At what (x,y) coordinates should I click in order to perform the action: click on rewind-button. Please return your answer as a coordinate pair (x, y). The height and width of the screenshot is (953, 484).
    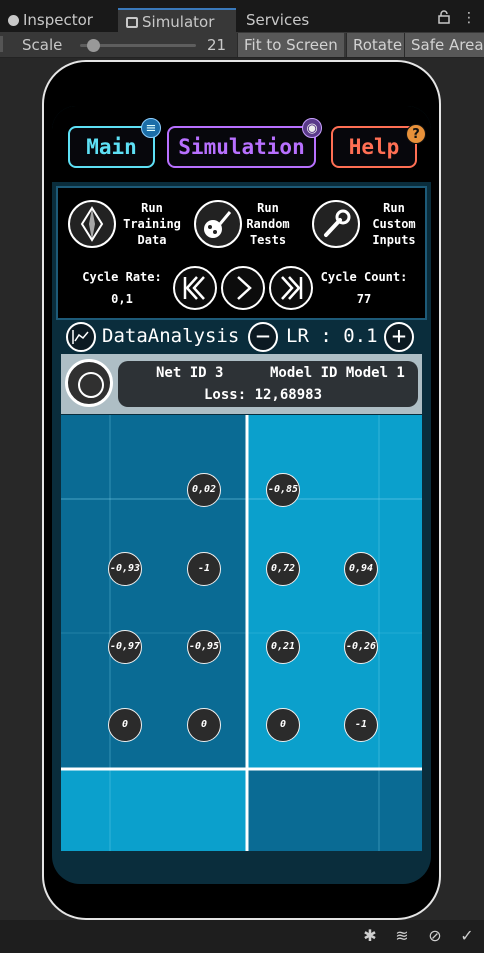
    Looking at the image, I should click on (195, 288).